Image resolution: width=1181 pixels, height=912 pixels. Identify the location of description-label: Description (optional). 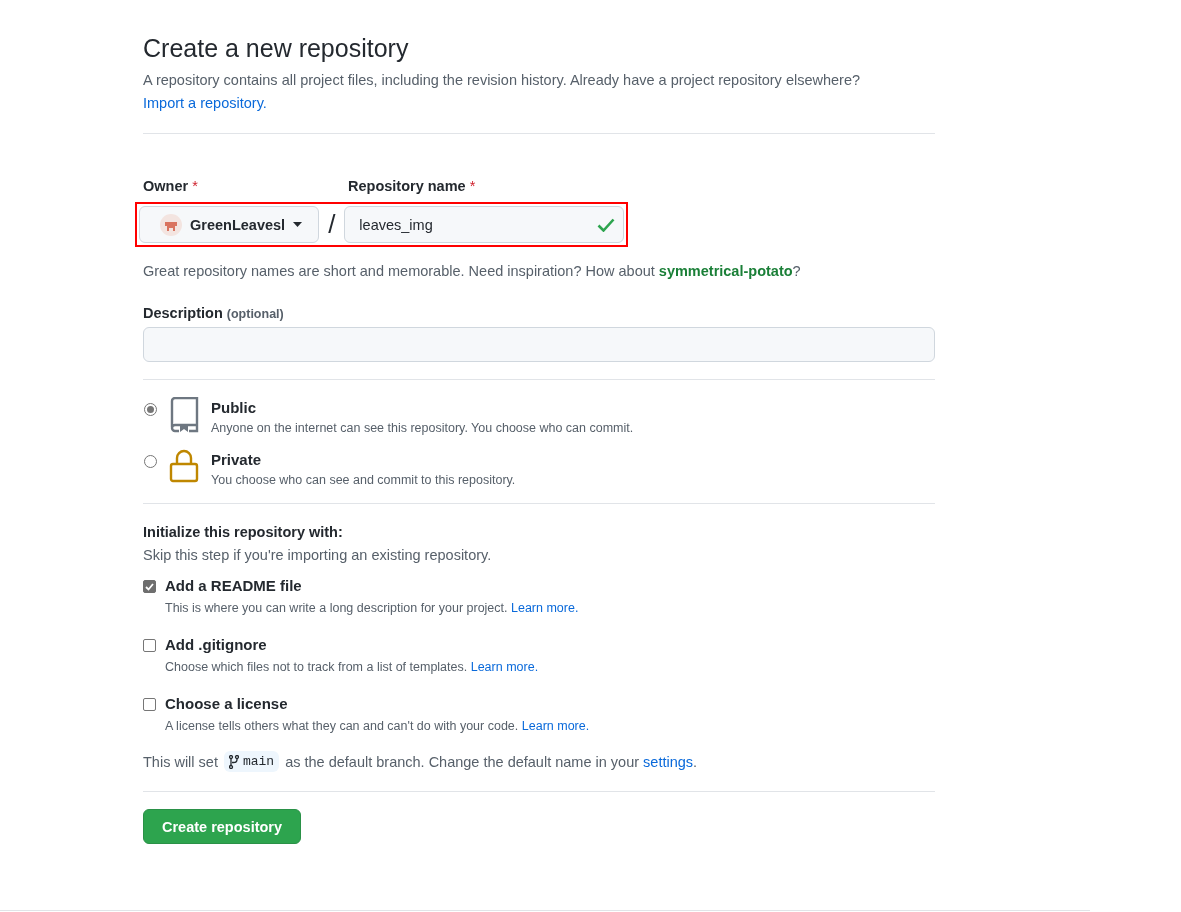
(214, 313).